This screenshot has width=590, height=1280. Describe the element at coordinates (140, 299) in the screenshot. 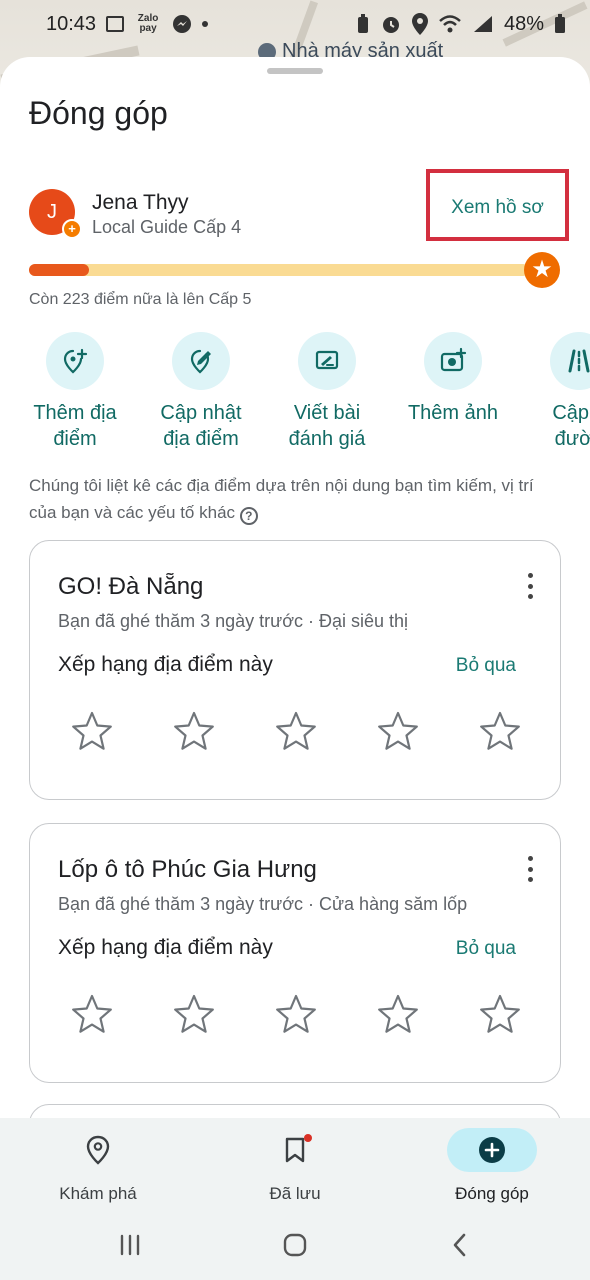

I see `progress-note: Còn 223 điểm nữa là lên Cấp 5` at that location.